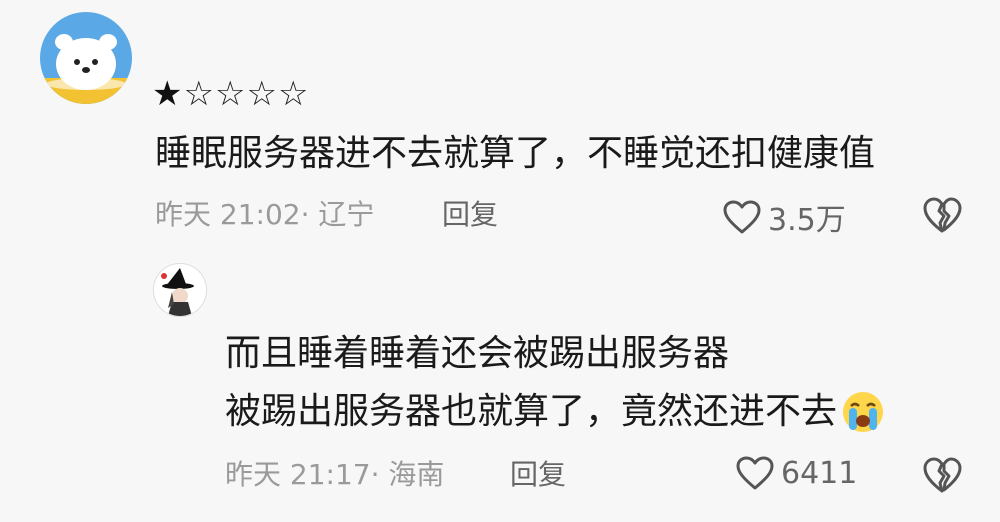  I want to click on comment-reply-button: 回复, so click(470, 215).